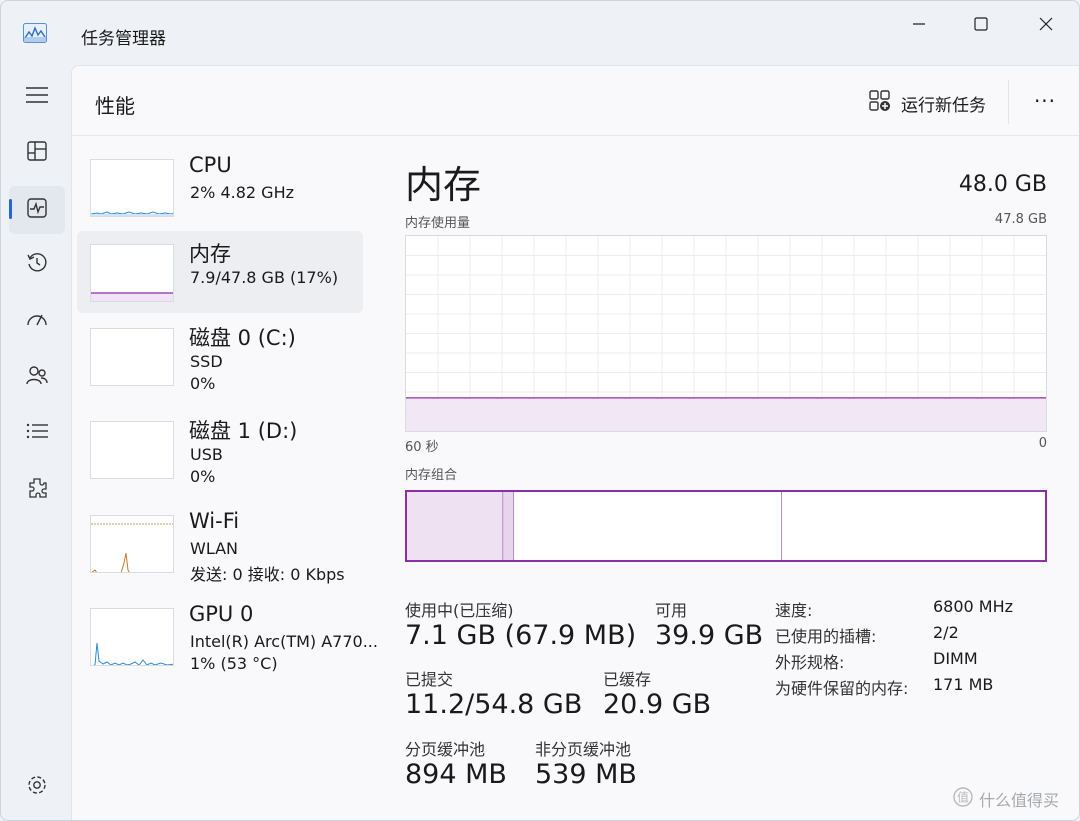  What do you see at coordinates (132, 637) in the screenshot?
I see `gpu0-thumbnail-graph` at bounding box center [132, 637].